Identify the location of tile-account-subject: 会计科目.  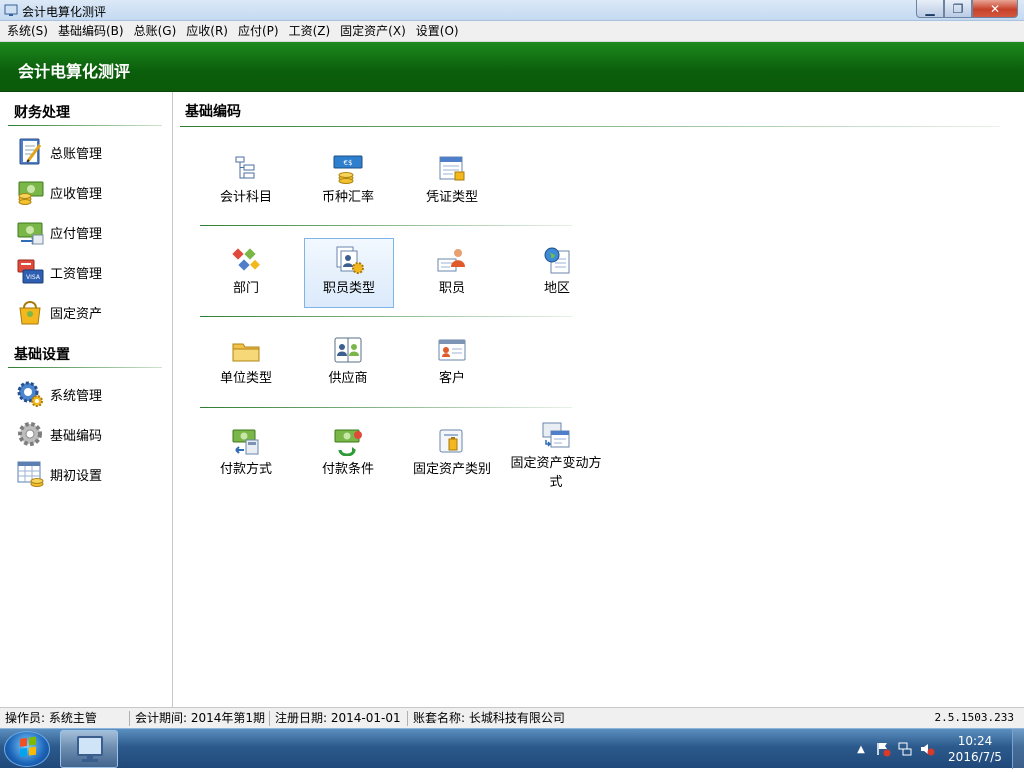
(246, 183).